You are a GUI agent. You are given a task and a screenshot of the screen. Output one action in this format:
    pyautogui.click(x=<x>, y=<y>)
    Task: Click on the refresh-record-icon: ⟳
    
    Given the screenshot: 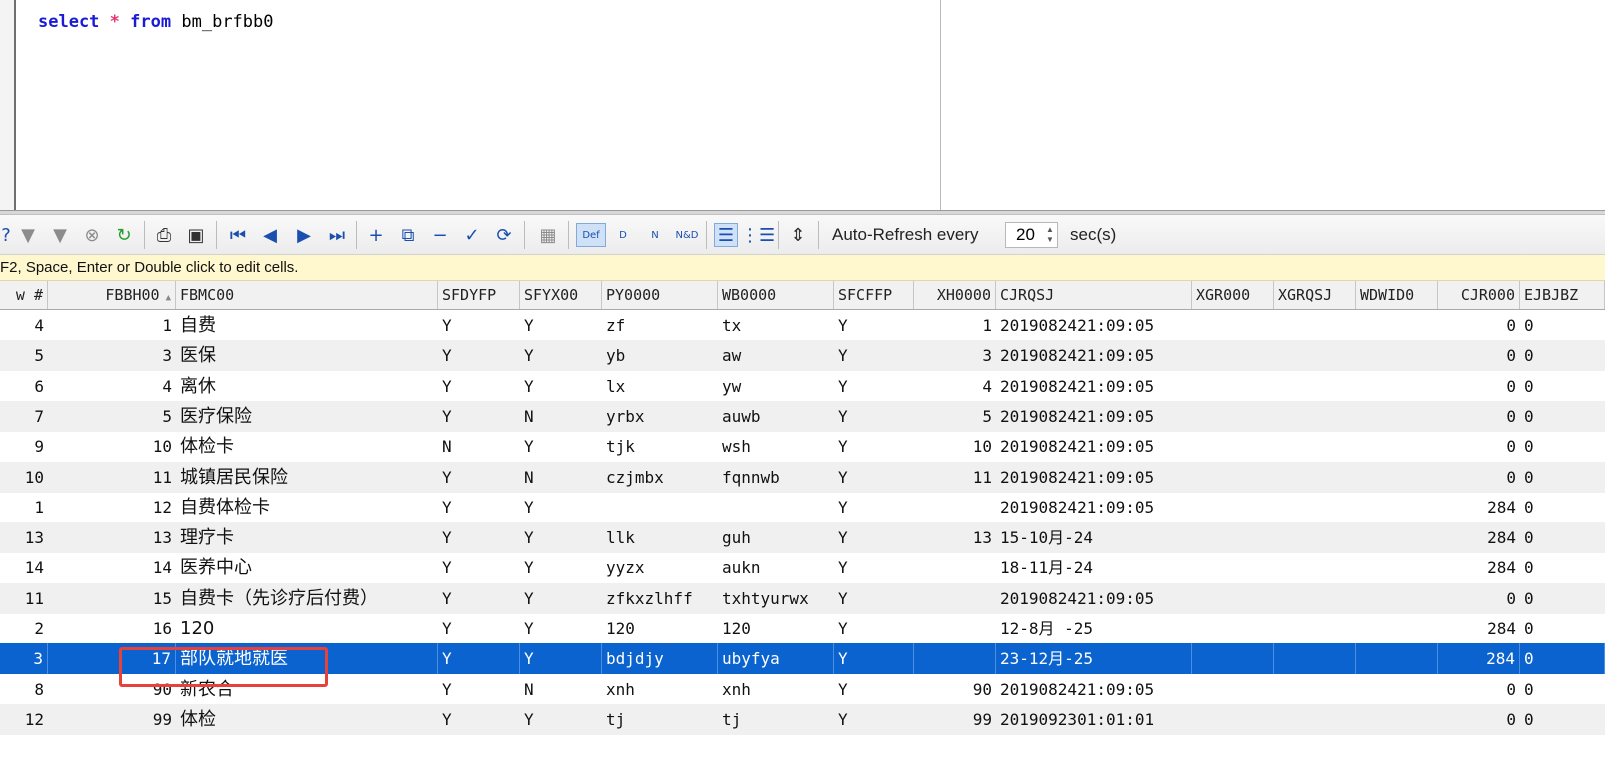 What is the action you would take?
    pyautogui.click(x=504, y=235)
    